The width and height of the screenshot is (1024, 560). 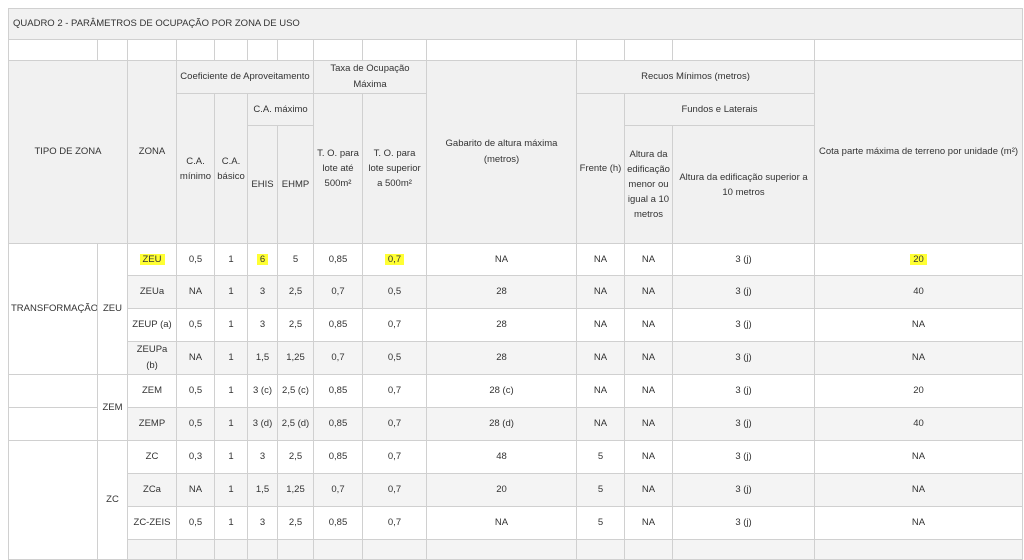 I want to click on group-zc: ZC, so click(x=112, y=500).